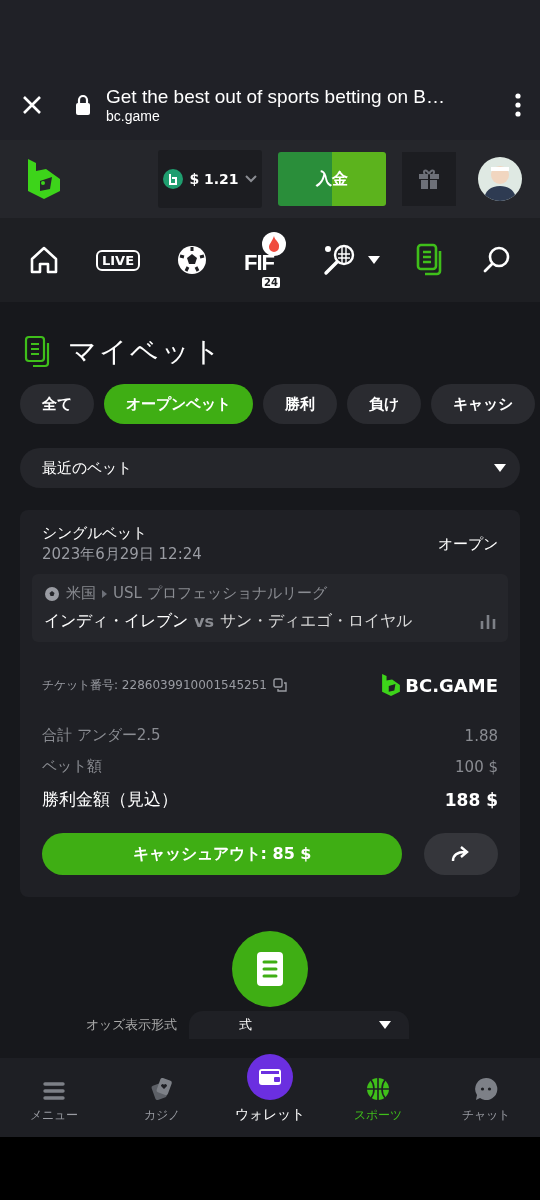 The height and width of the screenshot is (1200, 540). I want to click on deposit-button: 入金, so click(332, 179).